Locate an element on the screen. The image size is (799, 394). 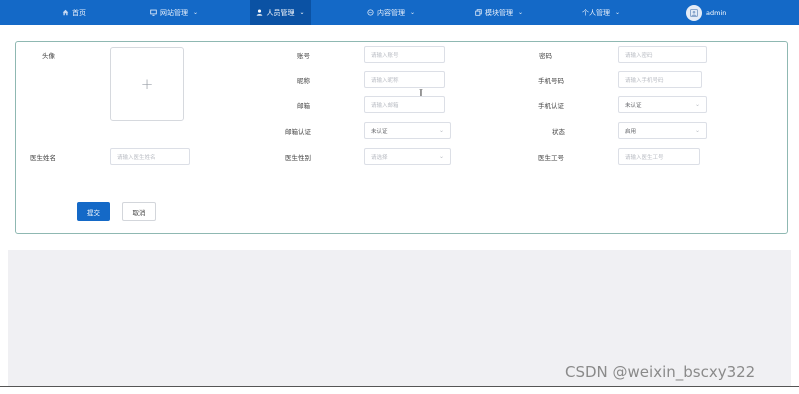
doctor-id-label: 医生工号 is located at coordinates (551, 158).